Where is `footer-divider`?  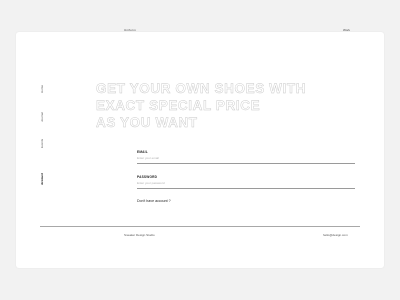 footer-divider is located at coordinates (200, 226).